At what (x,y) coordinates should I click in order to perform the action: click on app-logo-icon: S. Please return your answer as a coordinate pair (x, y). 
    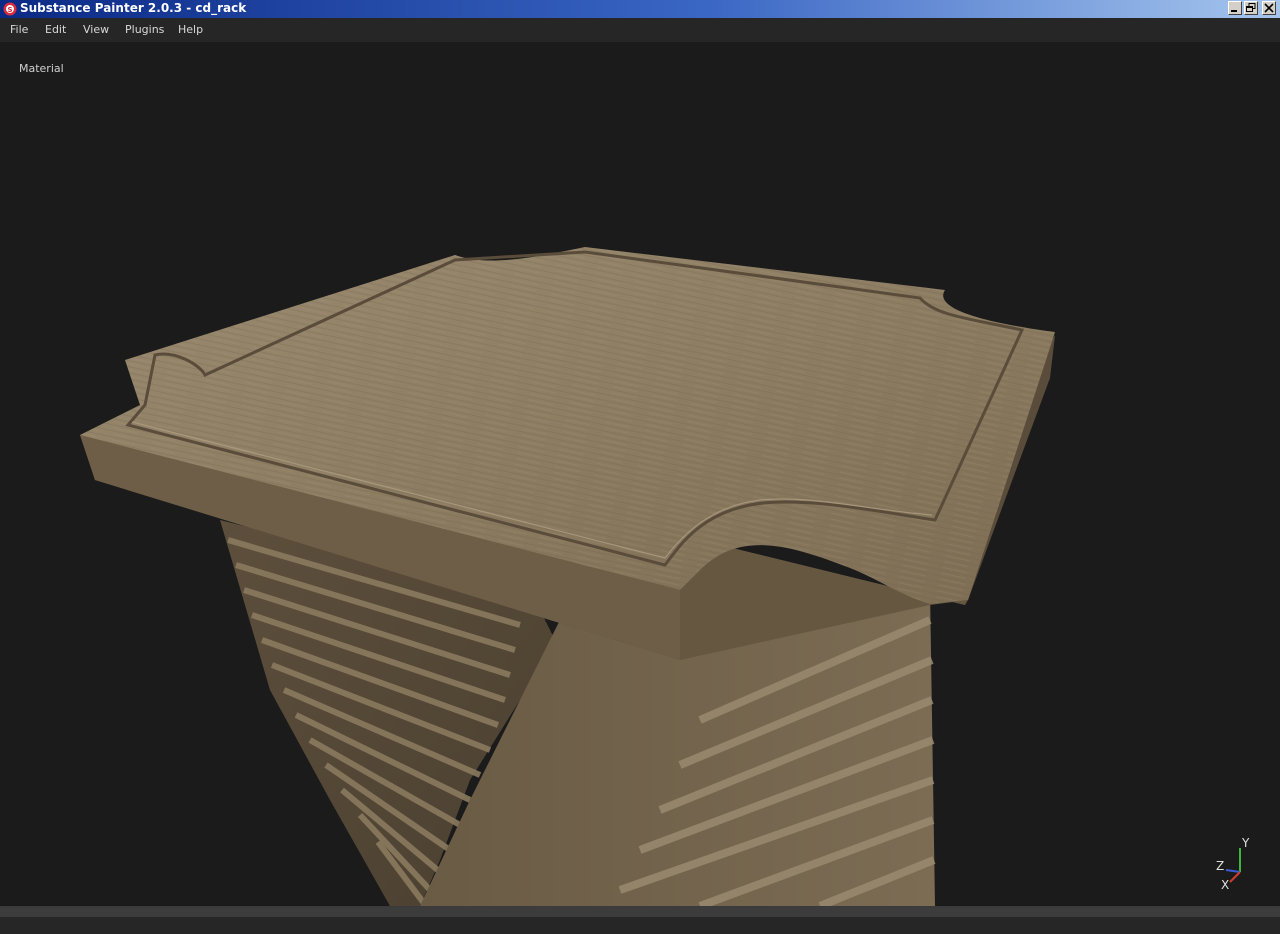
    Looking at the image, I should click on (10, 9).